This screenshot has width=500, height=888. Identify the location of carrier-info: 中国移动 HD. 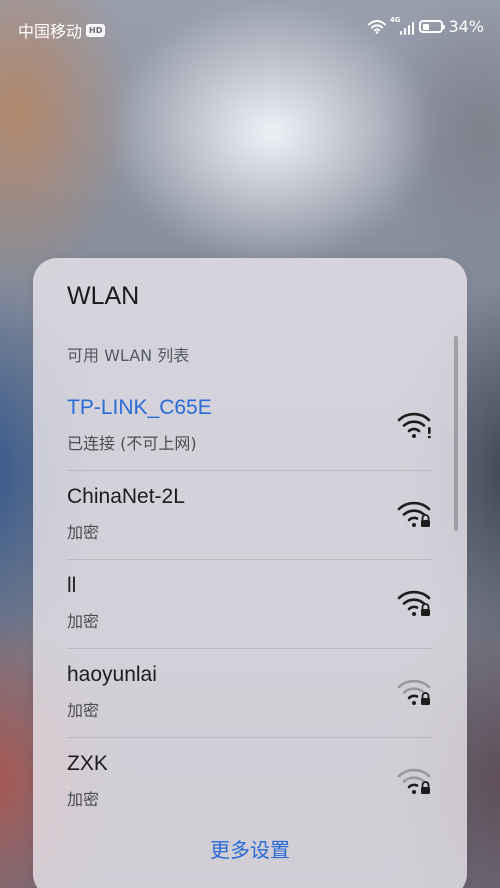
(62, 30).